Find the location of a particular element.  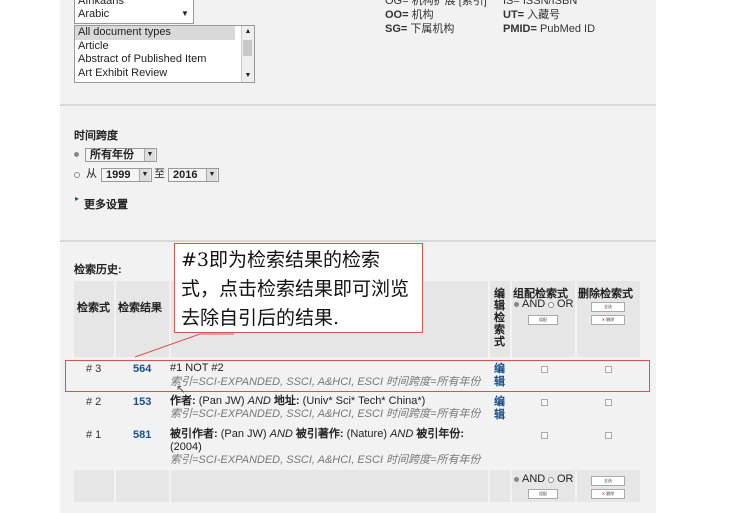

search-history-title: 检索历史: is located at coordinates (98, 270).